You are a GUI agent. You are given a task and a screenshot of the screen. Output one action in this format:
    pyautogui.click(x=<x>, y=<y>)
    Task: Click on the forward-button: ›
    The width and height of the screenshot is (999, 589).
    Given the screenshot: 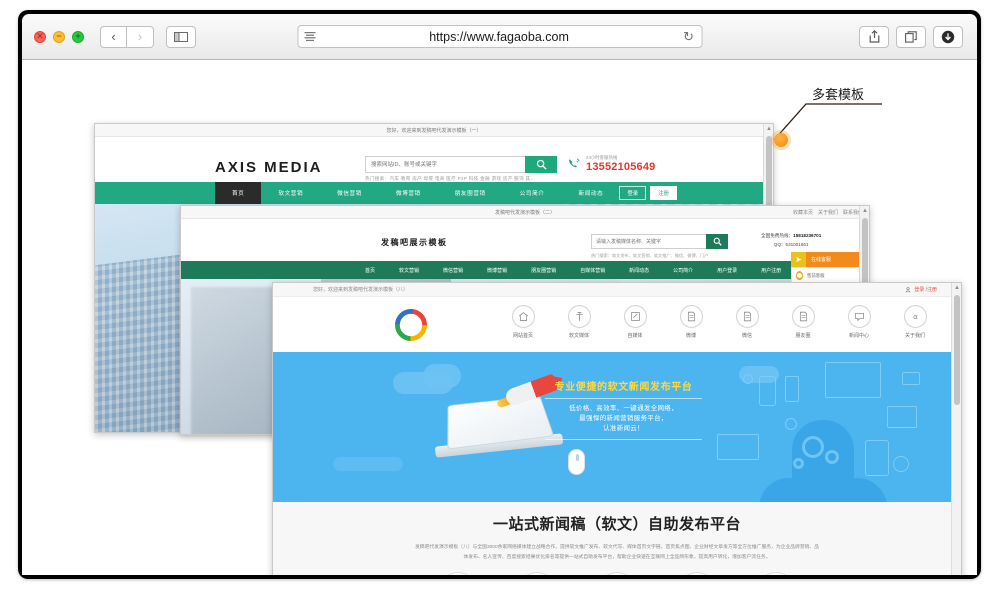 What is the action you would take?
    pyautogui.click(x=140, y=36)
    